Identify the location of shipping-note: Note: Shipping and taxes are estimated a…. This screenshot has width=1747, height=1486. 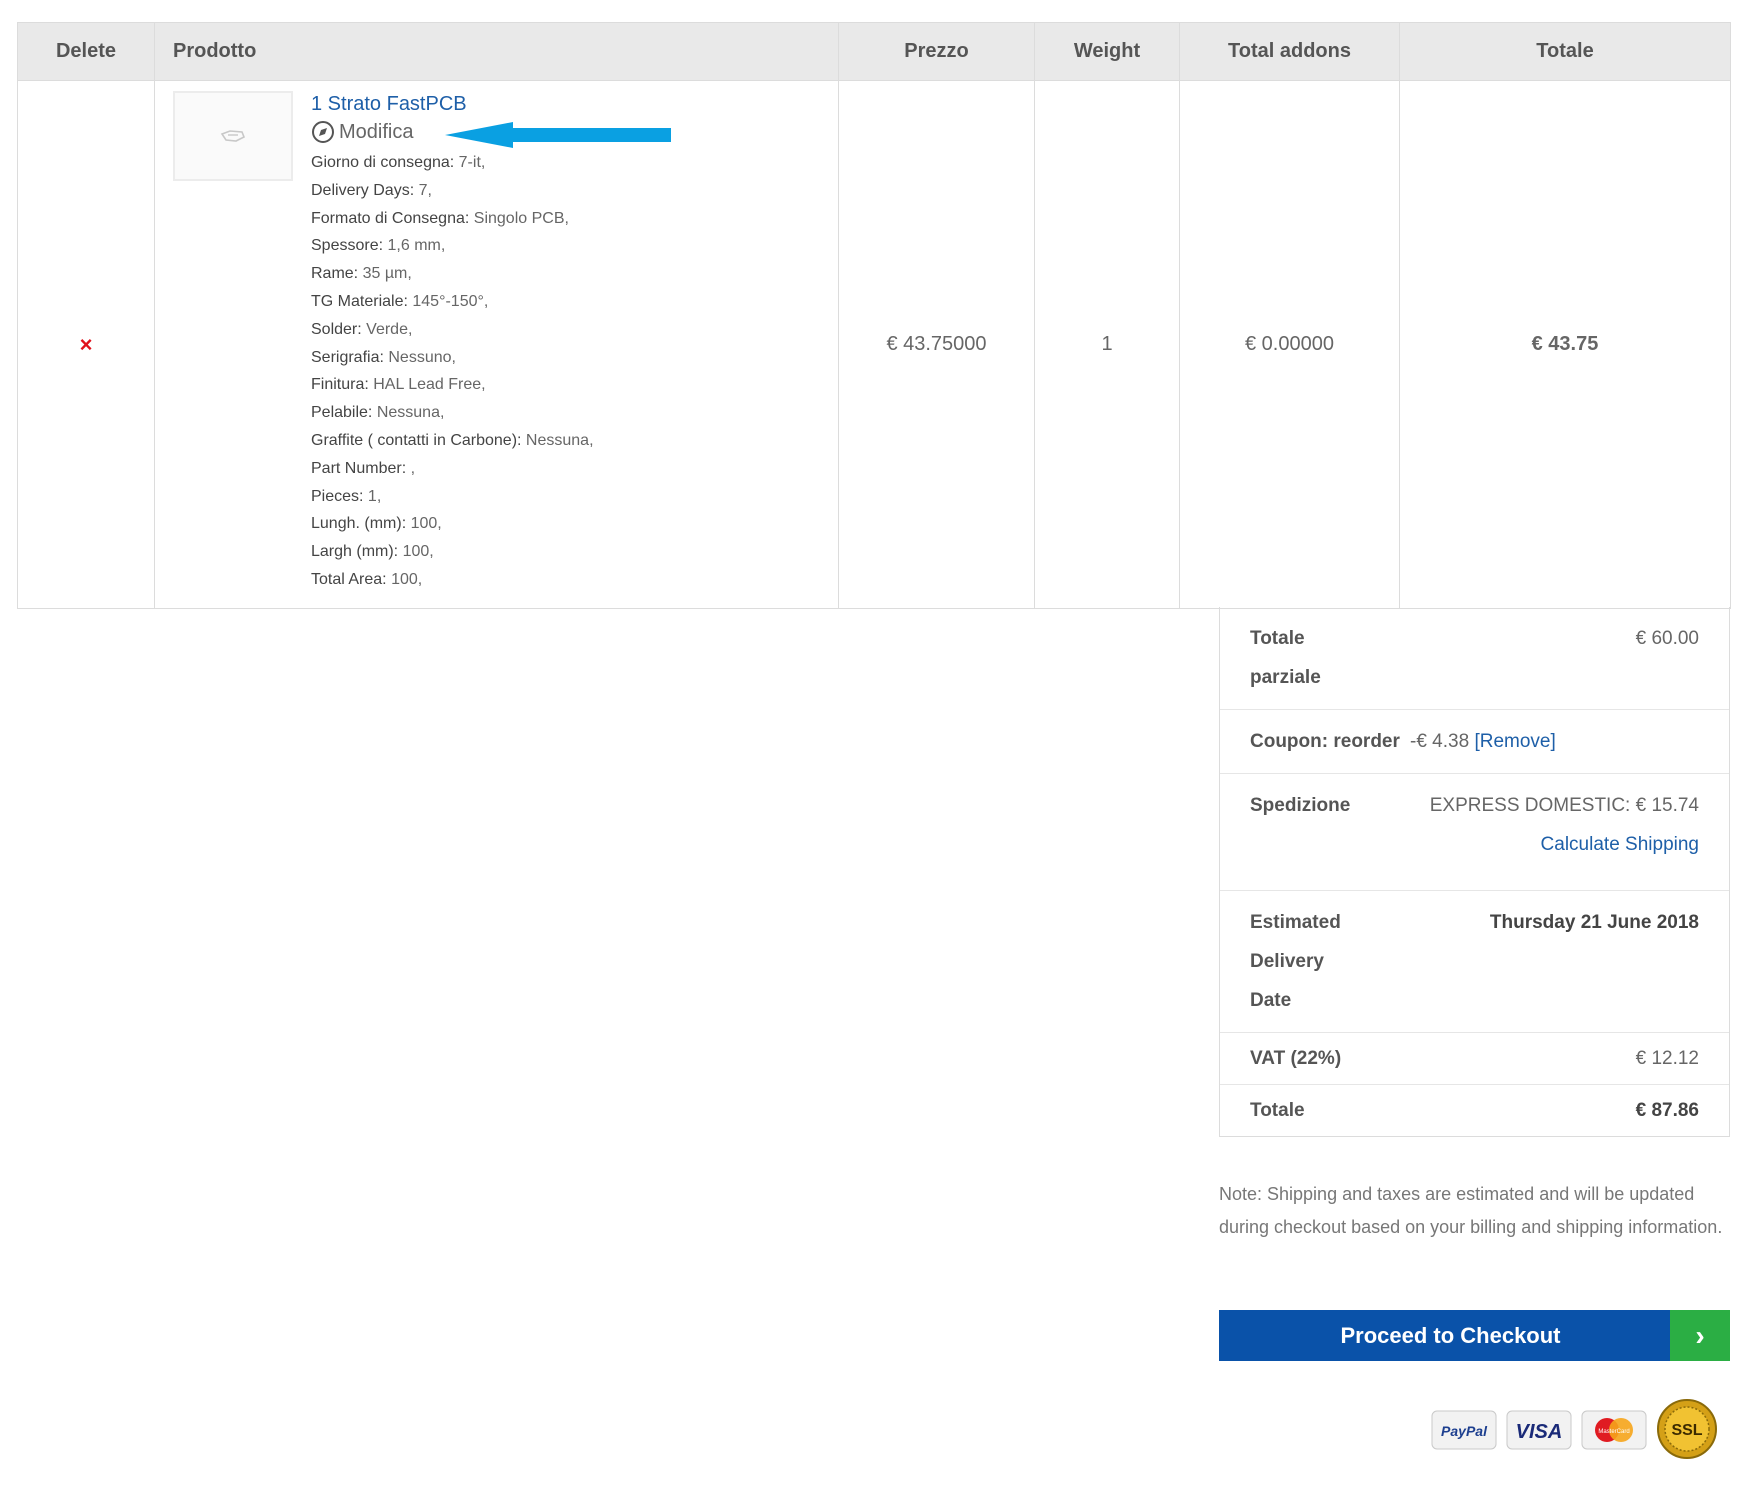
(1471, 1210).